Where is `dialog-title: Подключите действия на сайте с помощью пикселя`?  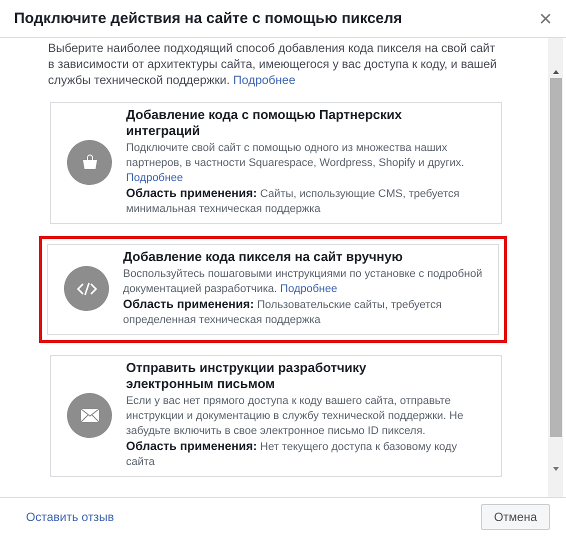 dialog-title: Подключите действия на сайте с помощью пикселя is located at coordinates (208, 18).